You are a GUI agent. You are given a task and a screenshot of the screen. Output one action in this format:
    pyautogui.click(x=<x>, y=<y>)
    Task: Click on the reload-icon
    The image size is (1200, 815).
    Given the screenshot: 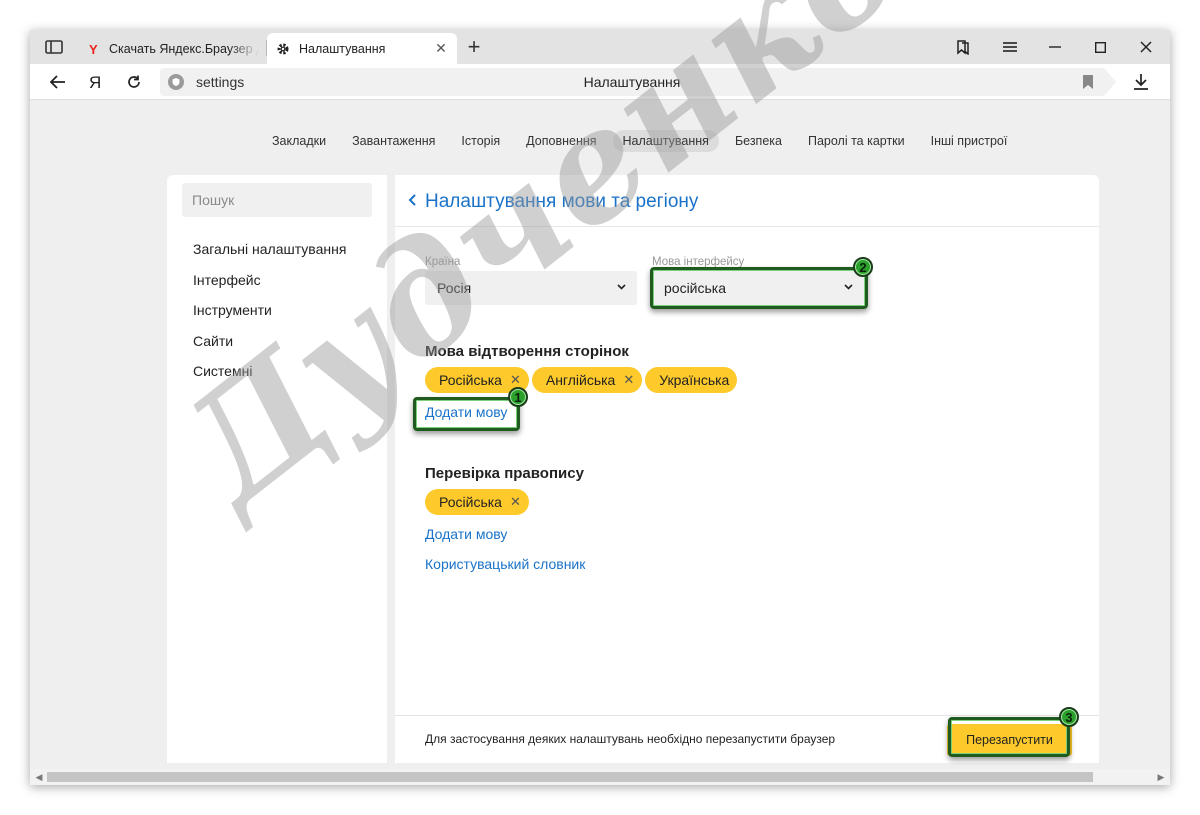 What is the action you would take?
    pyautogui.click(x=134, y=82)
    